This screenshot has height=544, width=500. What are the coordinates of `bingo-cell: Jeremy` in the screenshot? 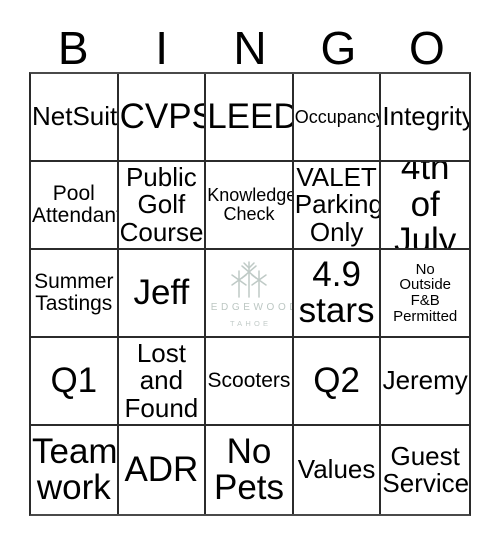 It's located at (425, 382).